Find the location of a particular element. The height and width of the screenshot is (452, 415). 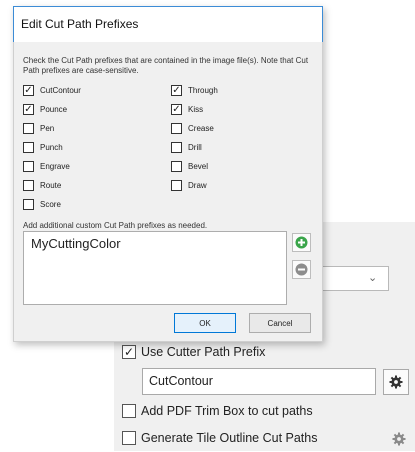

prefix-checkbox-draw: Draw is located at coordinates (189, 185).